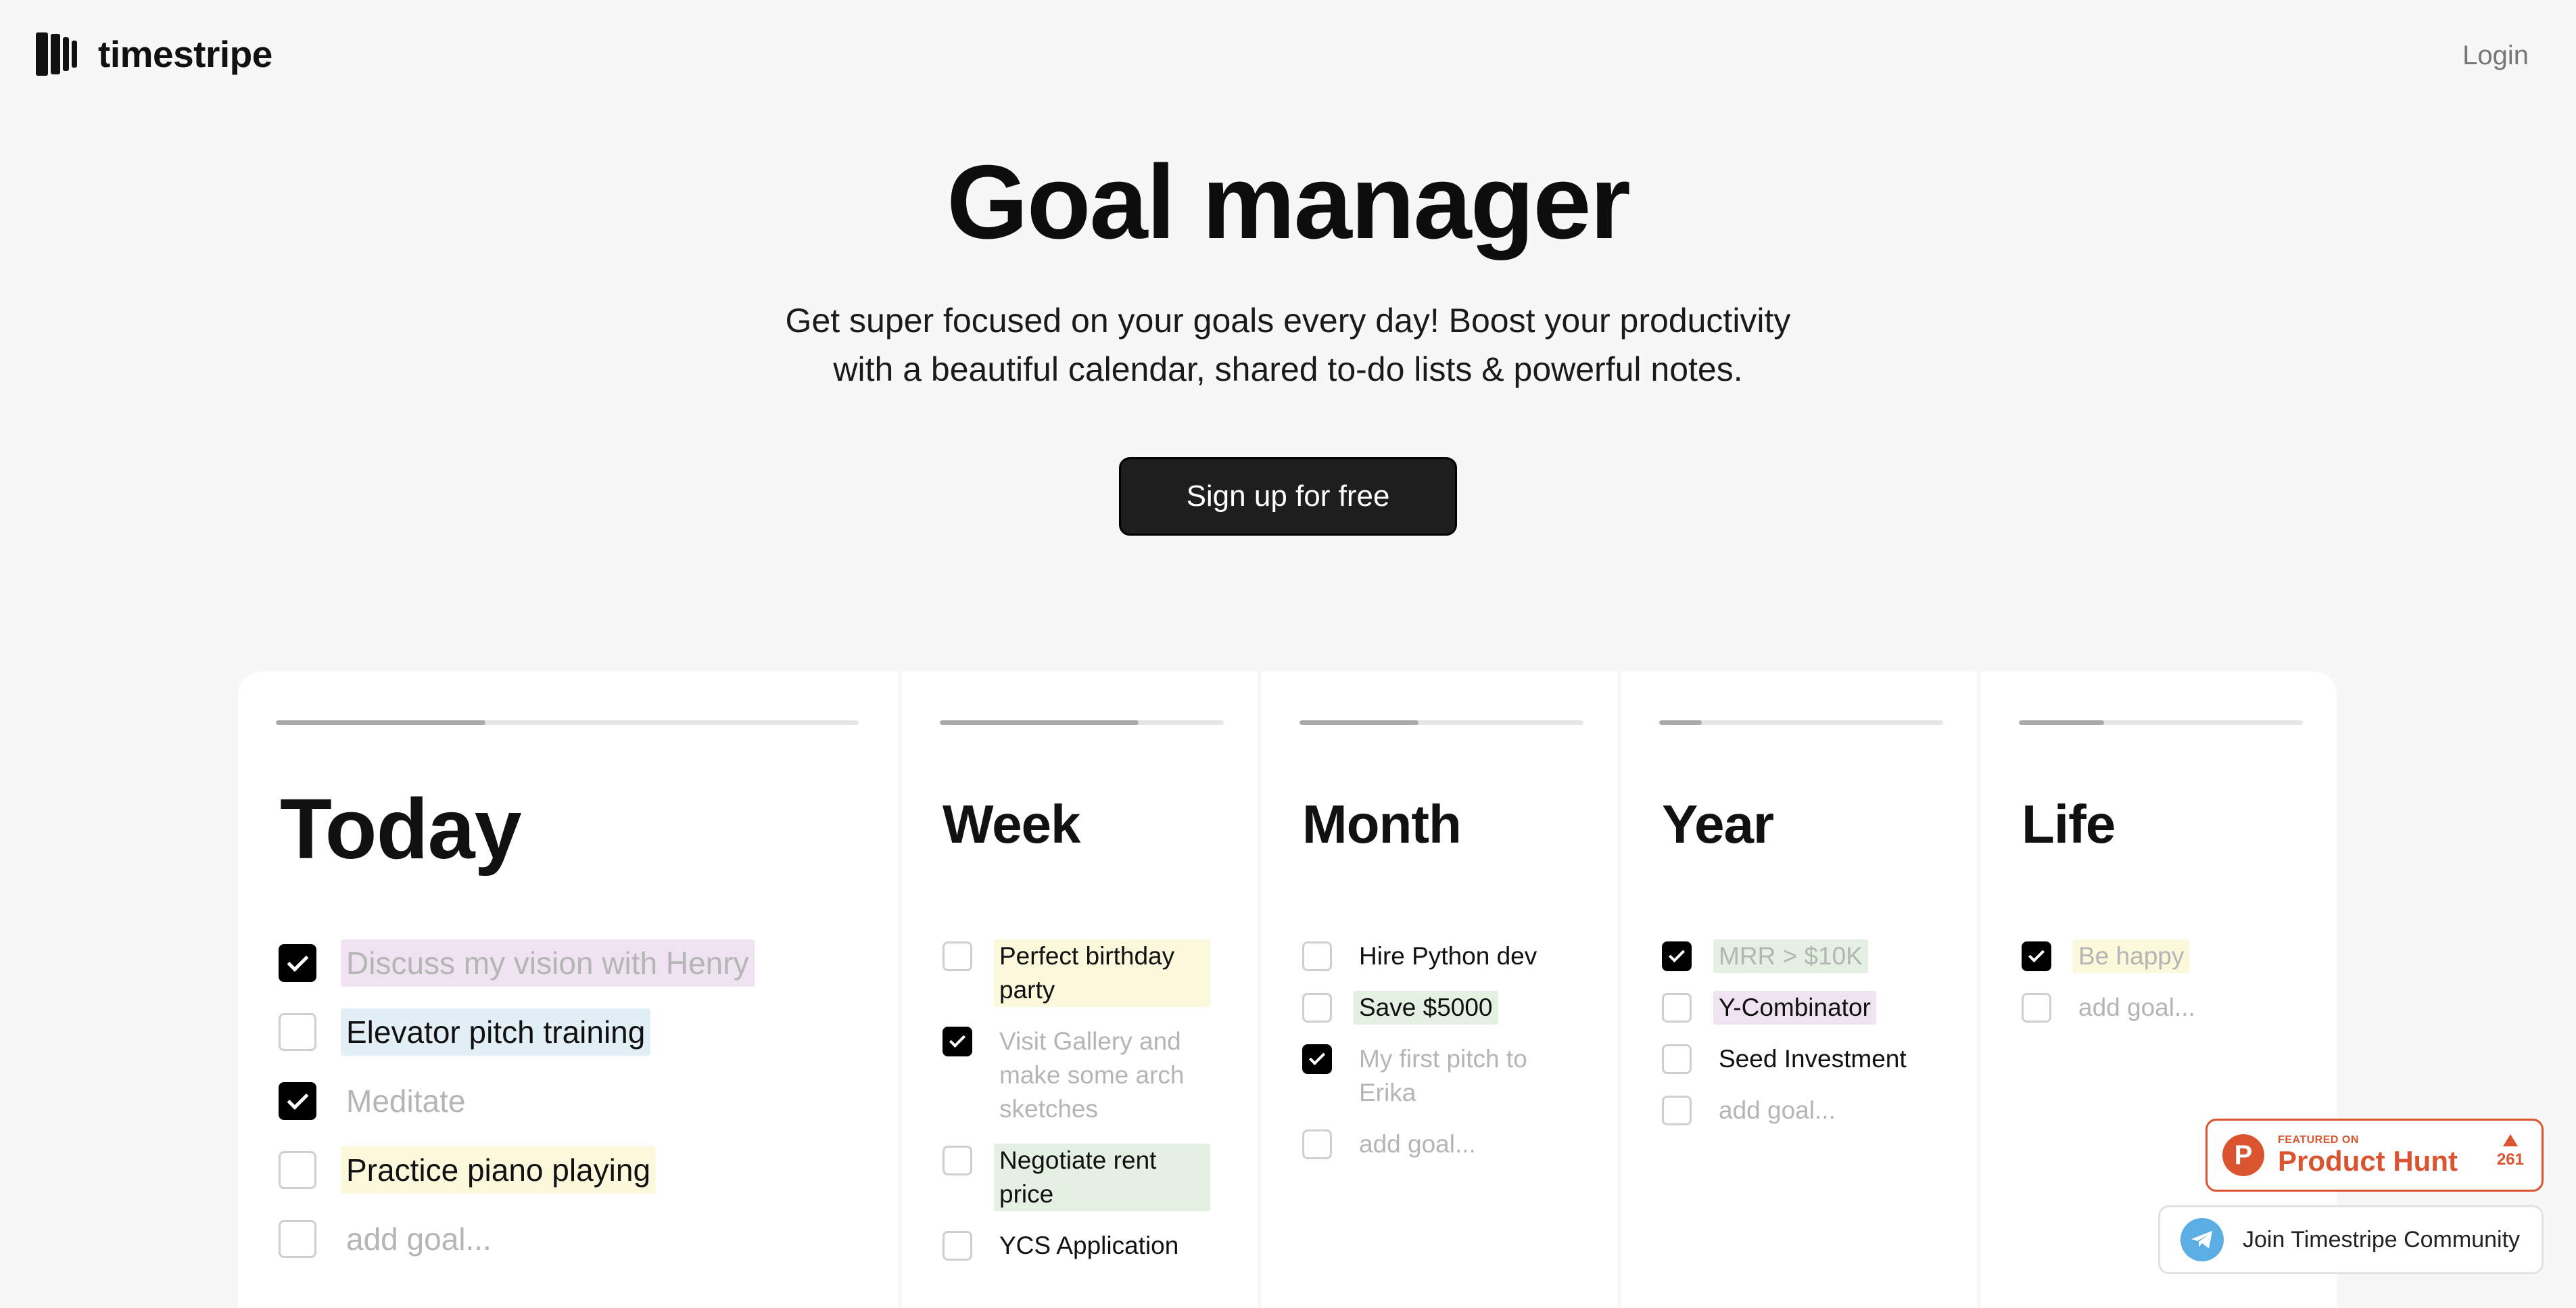  Describe the element at coordinates (2510, 1140) in the screenshot. I see `upvote-arrow-icon` at that location.